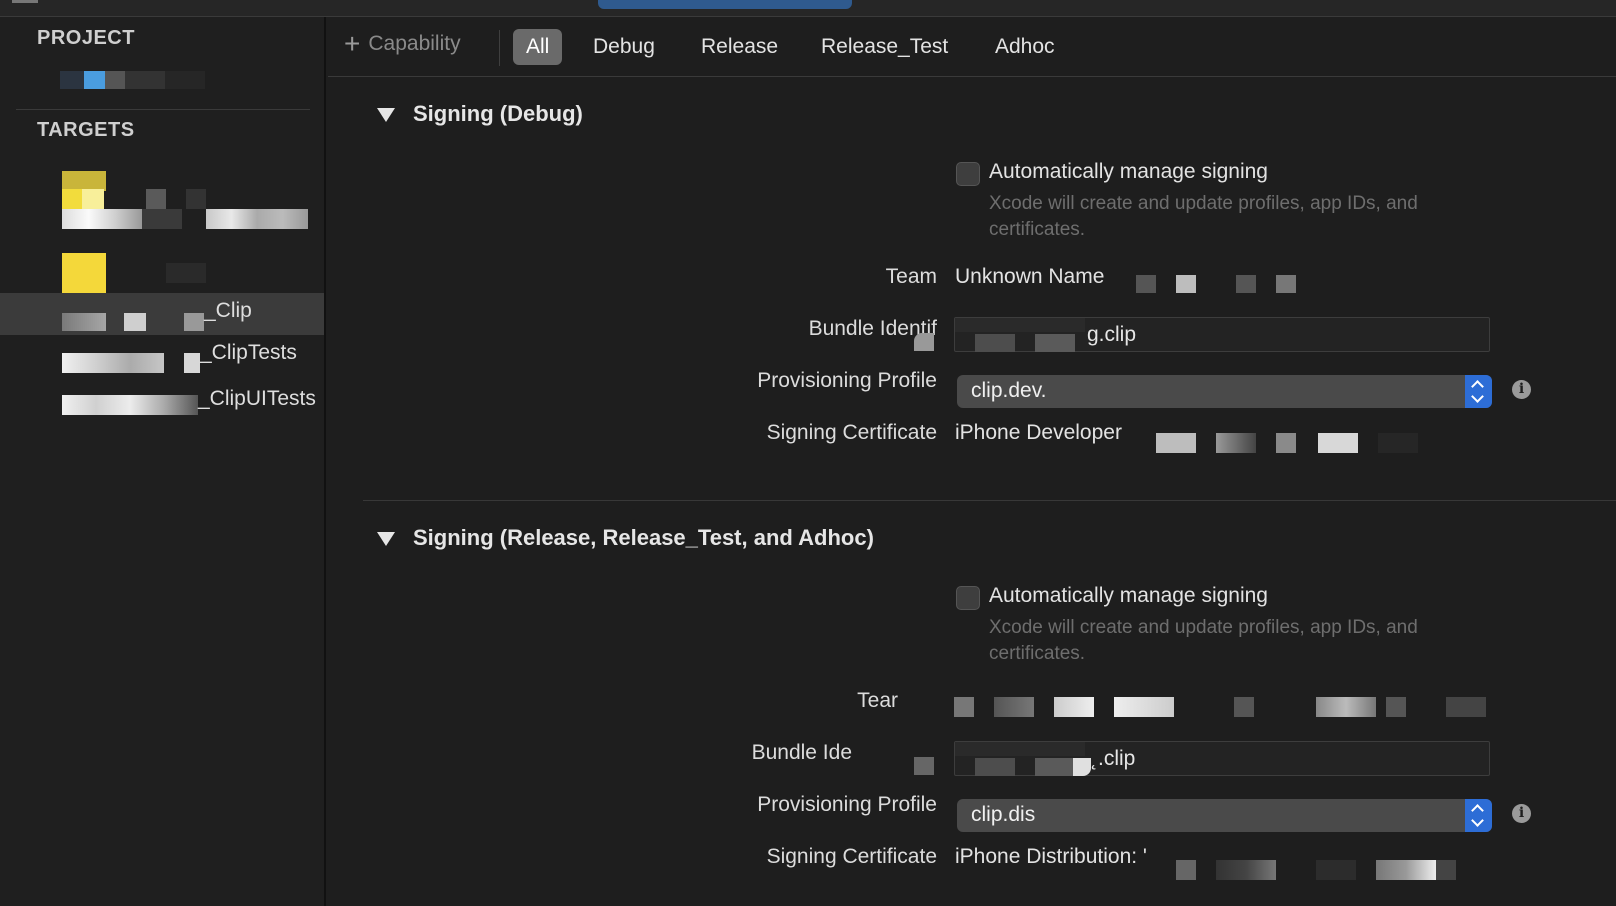 The image size is (1616, 906). I want to click on tab-debug: Debug, so click(624, 47).